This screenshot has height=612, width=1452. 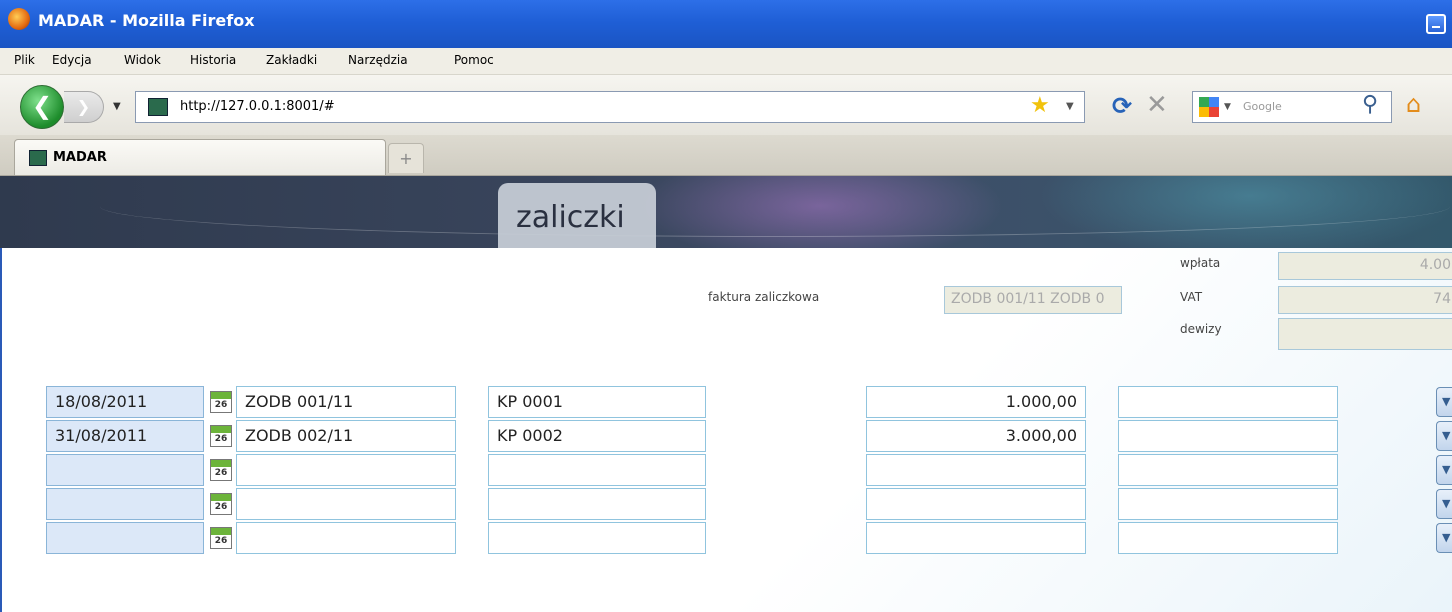 What do you see at coordinates (125, 402) in the screenshot?
I see `date-field: 18/08/2011` at bounding box center [125, 402].